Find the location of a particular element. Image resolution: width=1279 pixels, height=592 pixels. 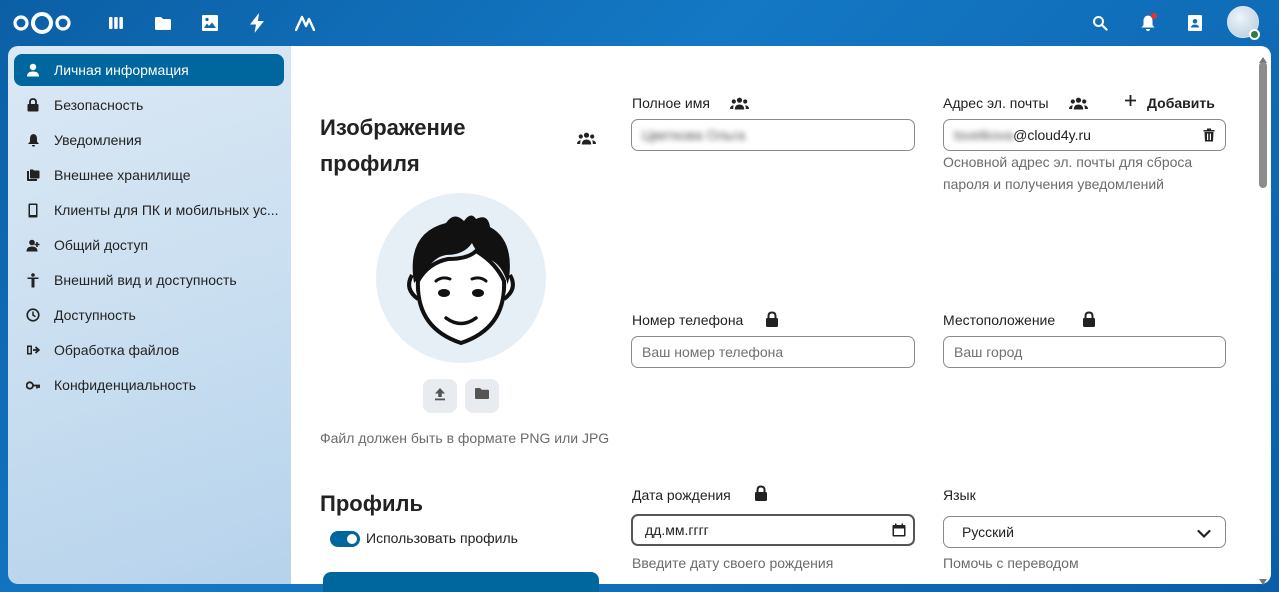

bell-icon is located at coordinates (33, 140).